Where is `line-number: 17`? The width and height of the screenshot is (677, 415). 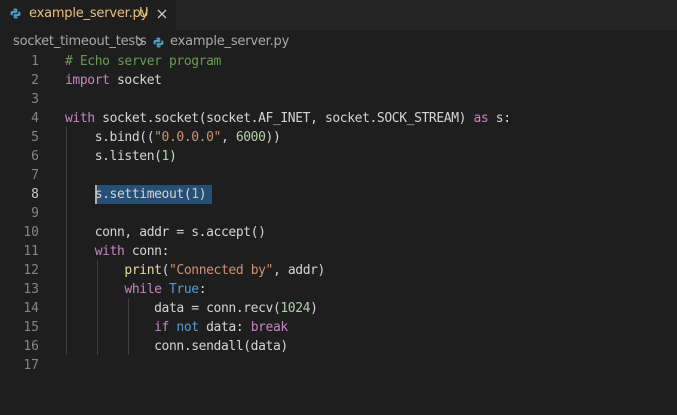 line-number: 17 is located at coordinates (31, 365).